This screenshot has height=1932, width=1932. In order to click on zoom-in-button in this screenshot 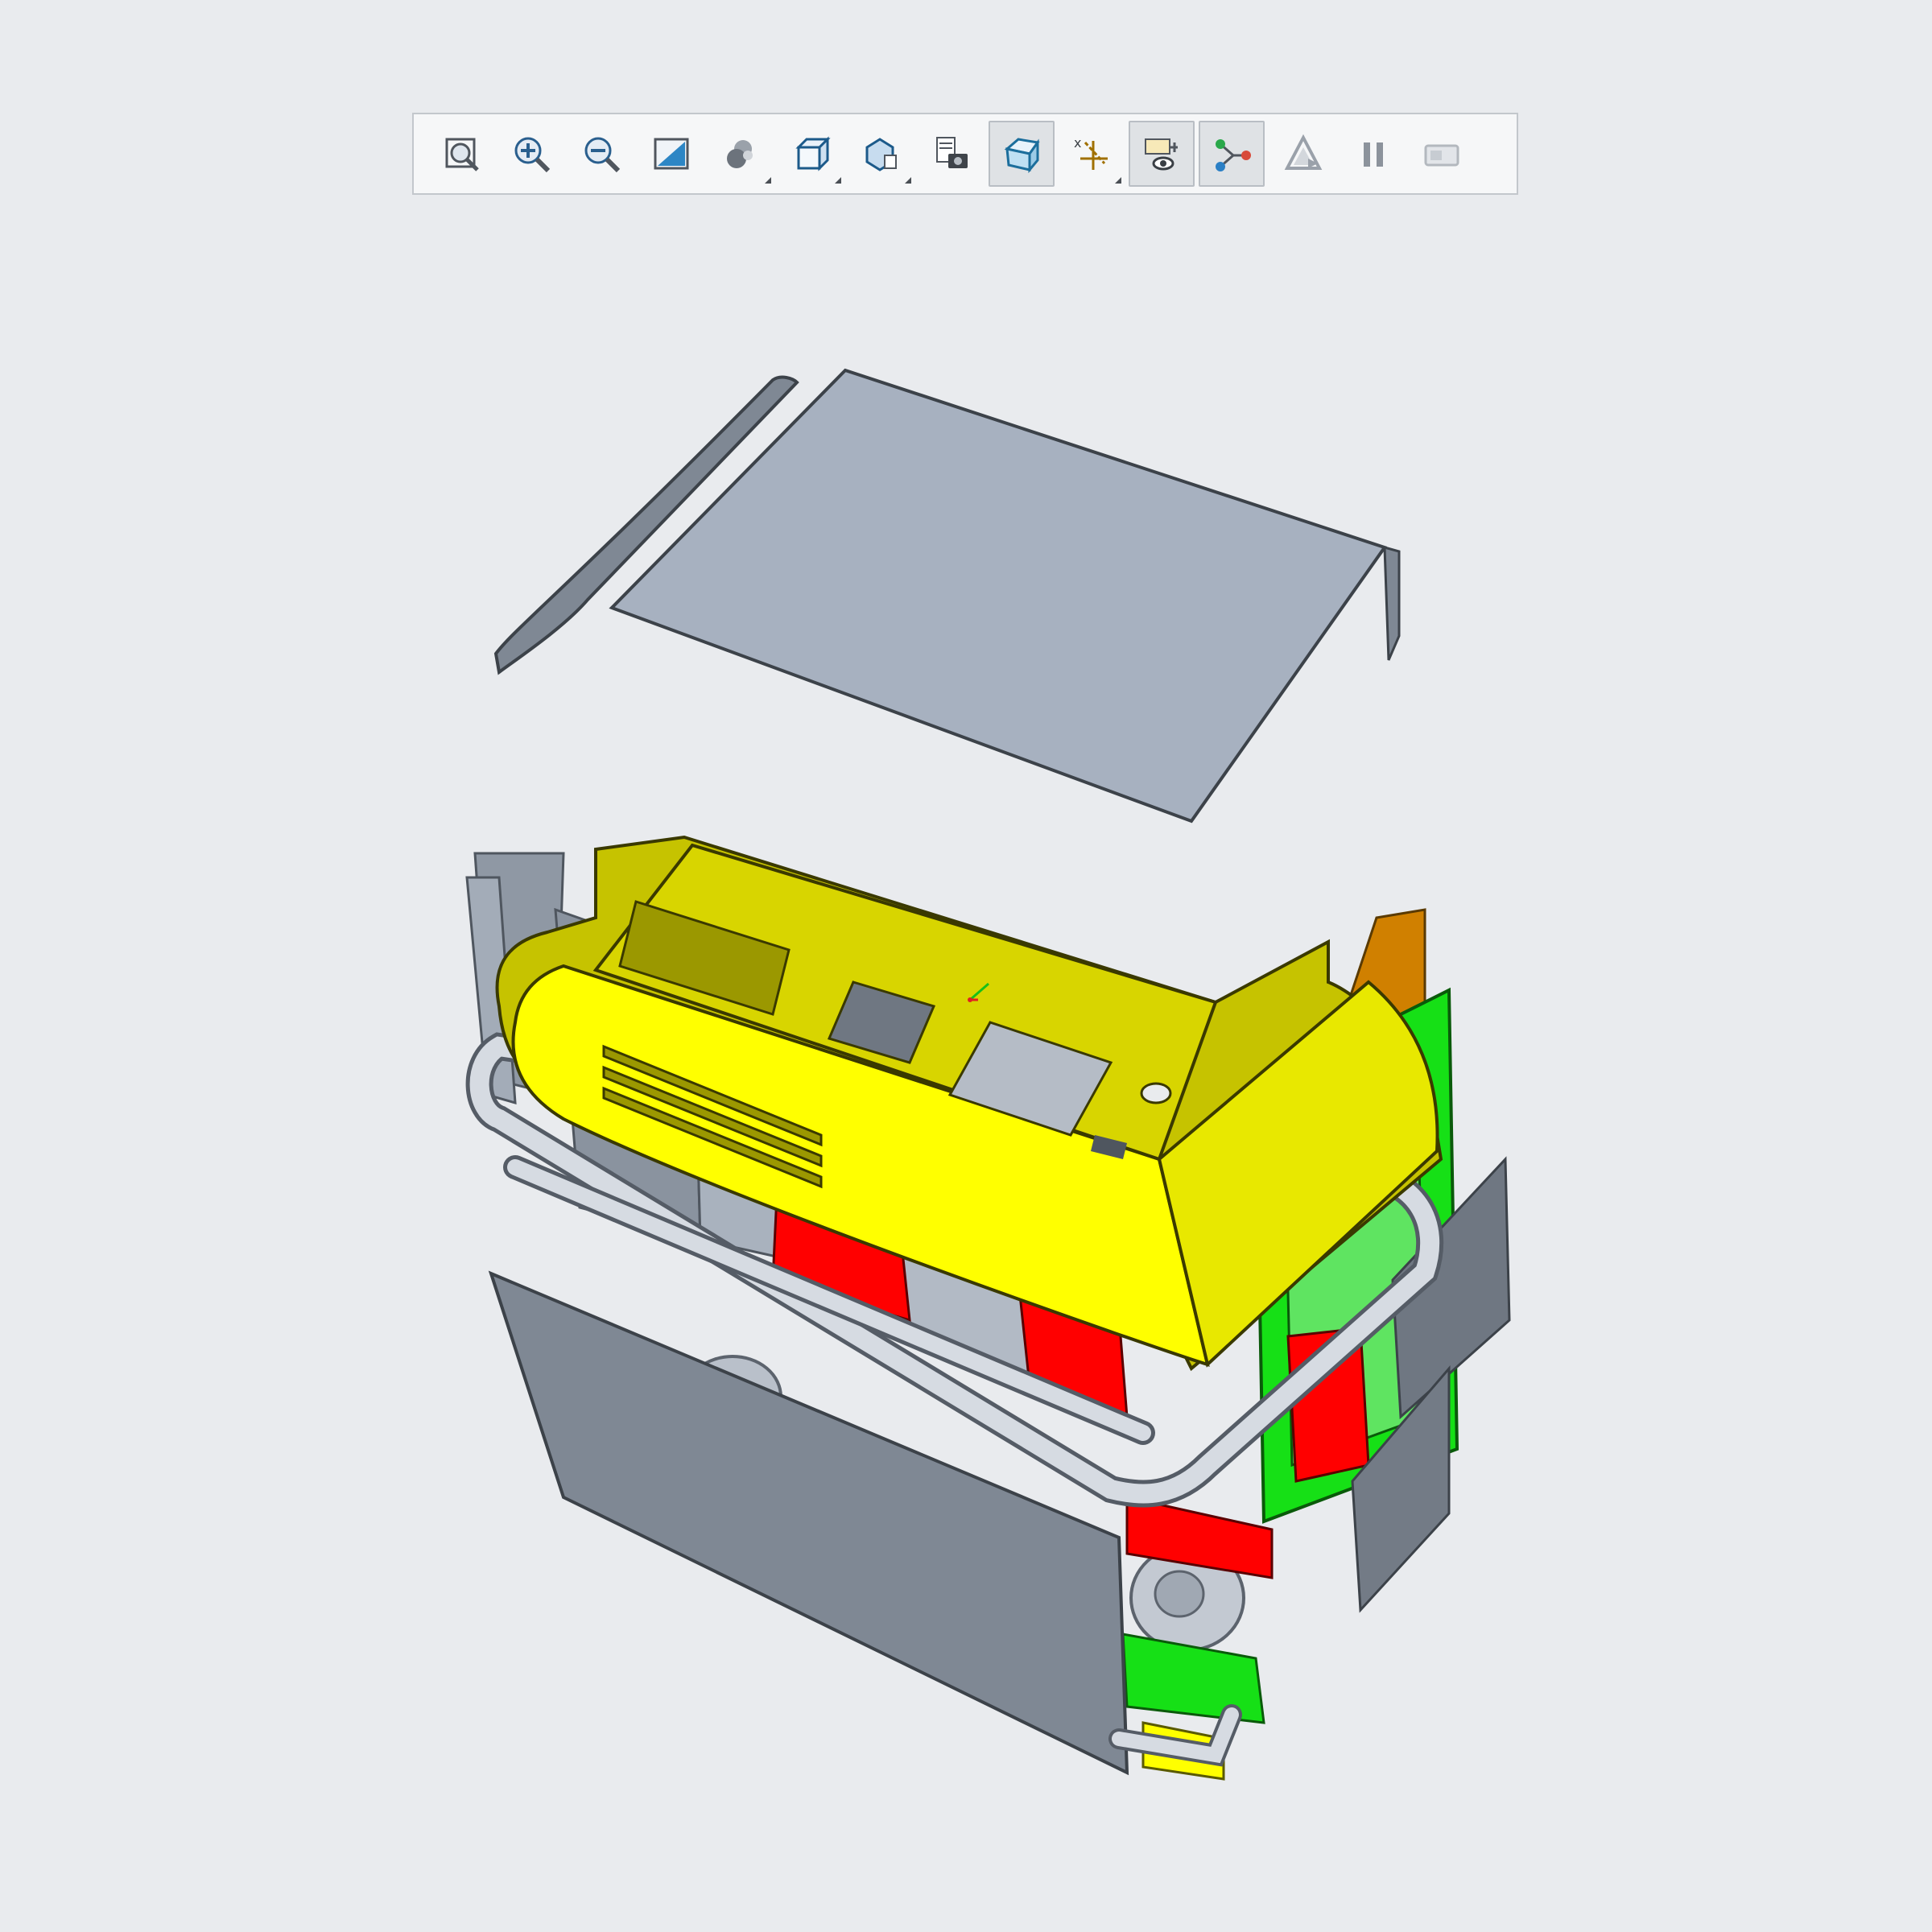, I will do `click(531, 154)`.